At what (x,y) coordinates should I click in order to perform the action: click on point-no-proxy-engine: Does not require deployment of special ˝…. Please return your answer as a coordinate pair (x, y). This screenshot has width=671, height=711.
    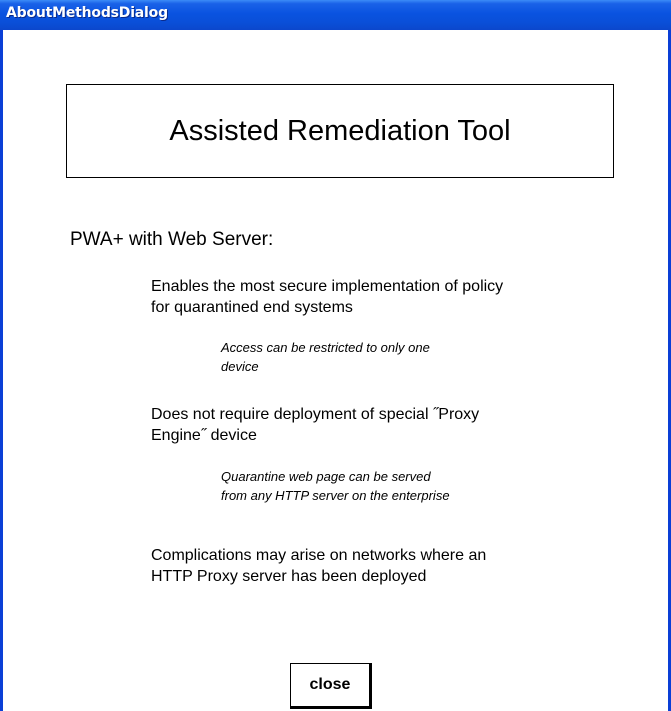
    Looking at the image, I should click on (315, 425).